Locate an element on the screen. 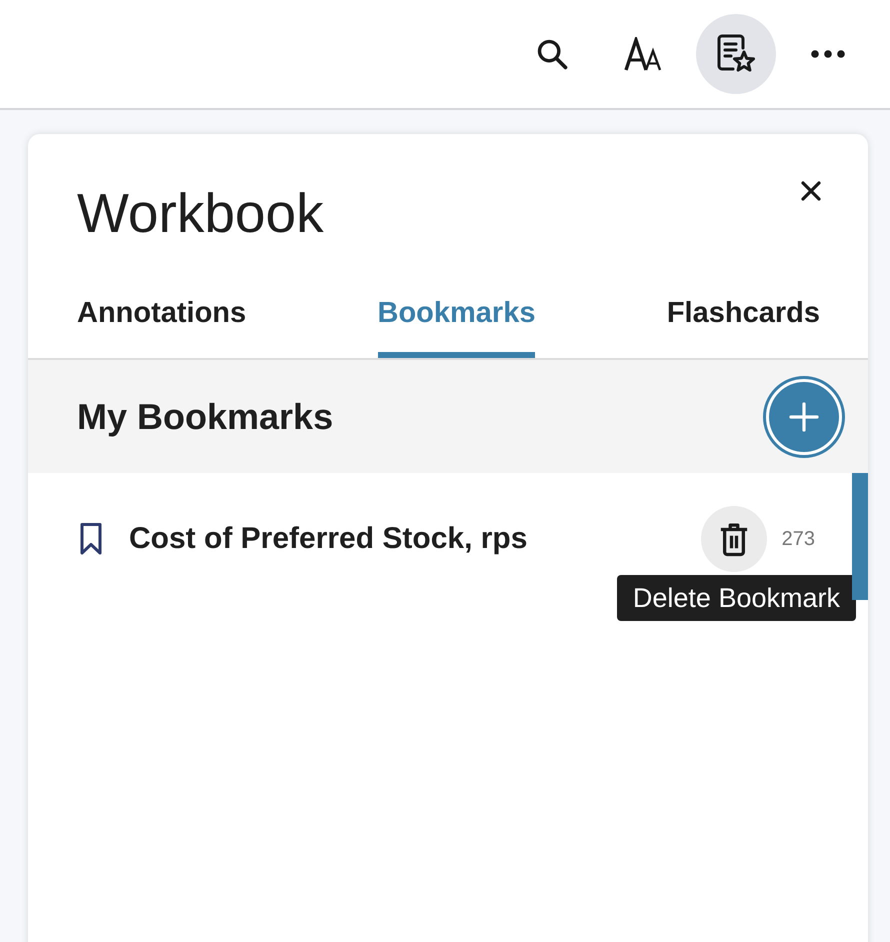  document-star-icon is located at coordinates (736, 54).